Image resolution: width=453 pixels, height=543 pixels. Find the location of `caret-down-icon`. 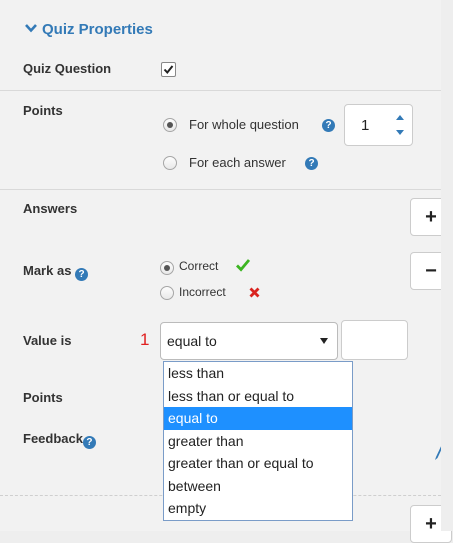

caret-down-icon is located at coordinates (324, 341).